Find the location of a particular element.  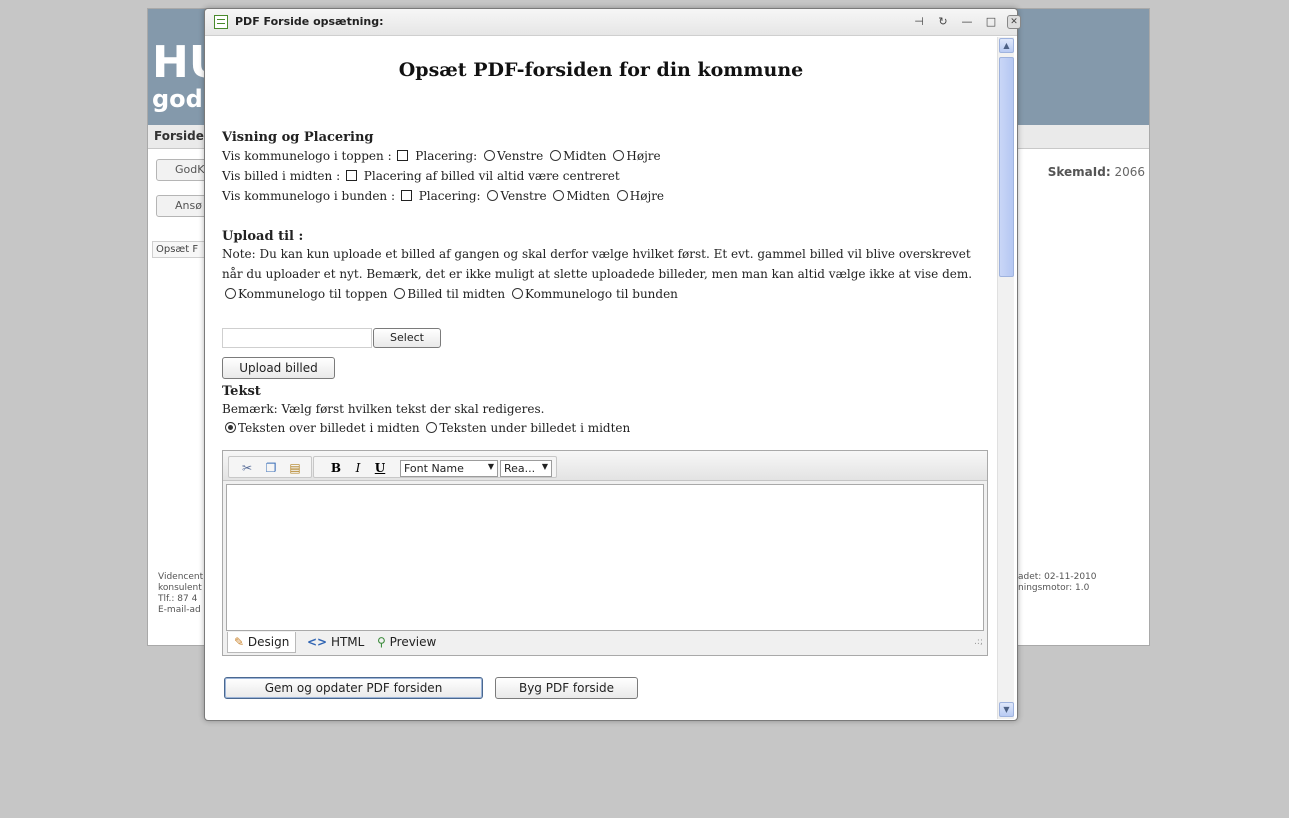

editor-mode-tabs: ✎ Design <> HTML ⚲ Preview .:; is located at coordinates (605, 643).